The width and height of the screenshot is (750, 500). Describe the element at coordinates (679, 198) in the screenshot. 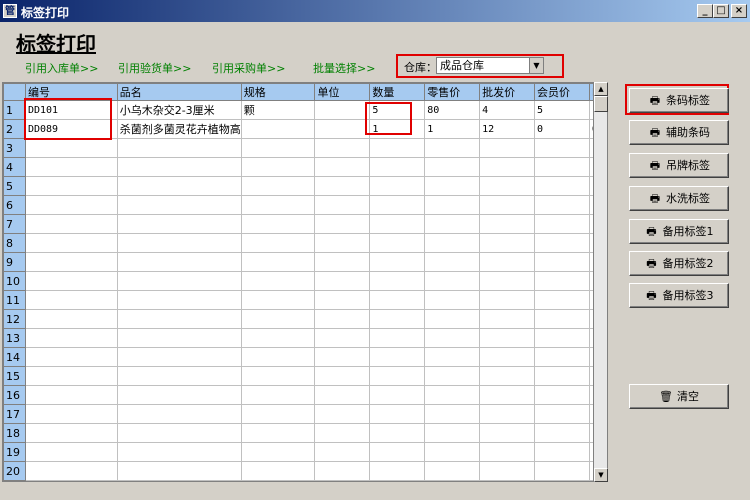

I see `wash-label-button: 🖶 水洗标签` at that location.